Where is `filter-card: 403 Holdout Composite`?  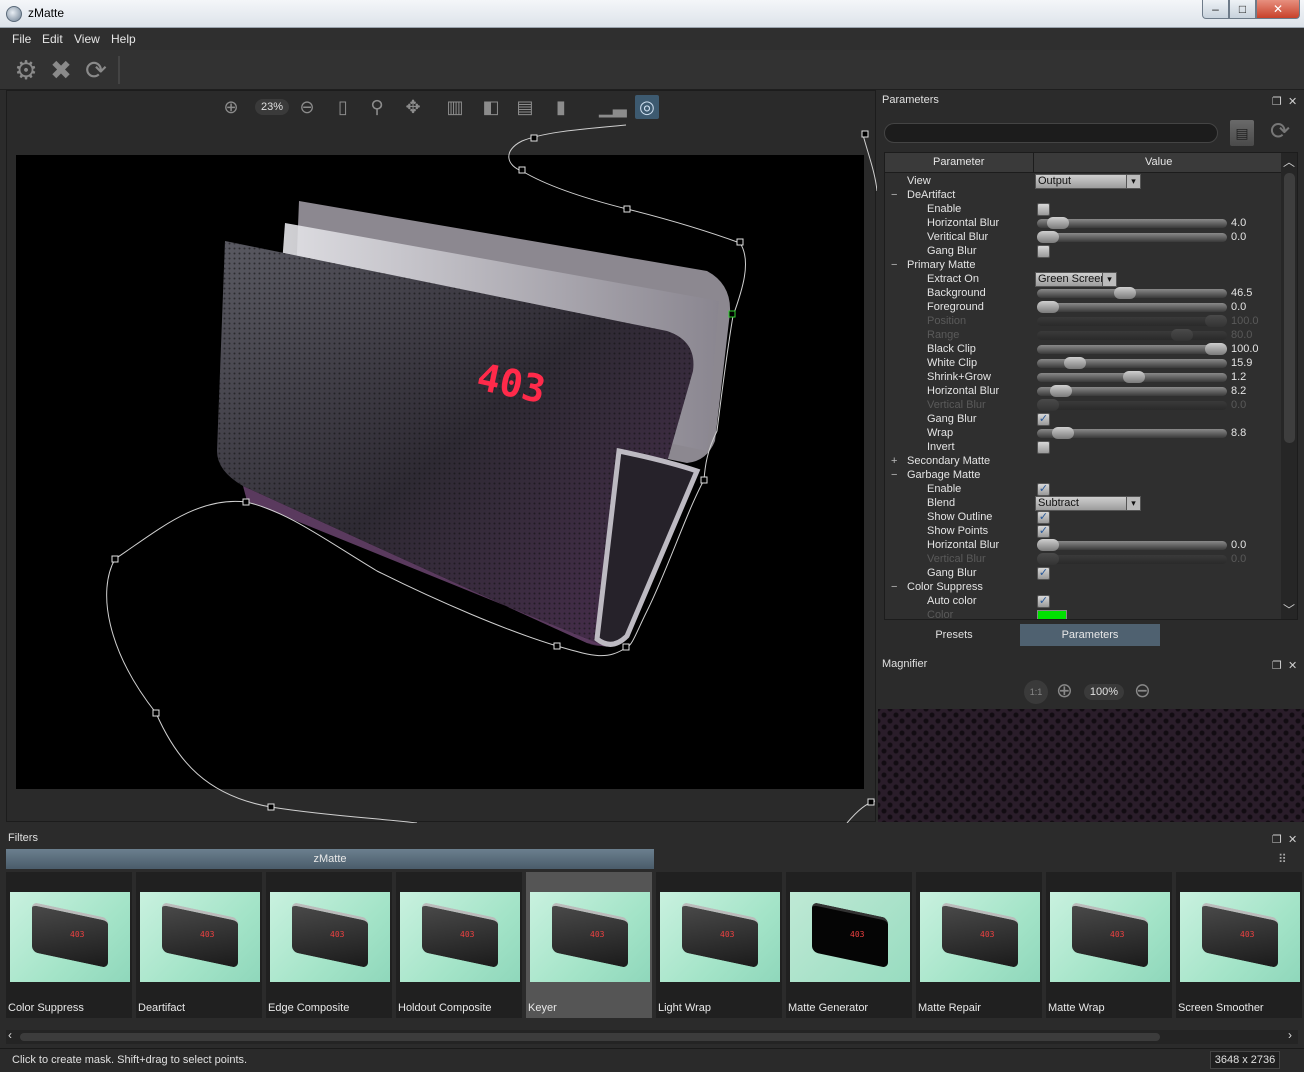 filter-card: 403 Holdout Composite is located at coordinates (459, 945).